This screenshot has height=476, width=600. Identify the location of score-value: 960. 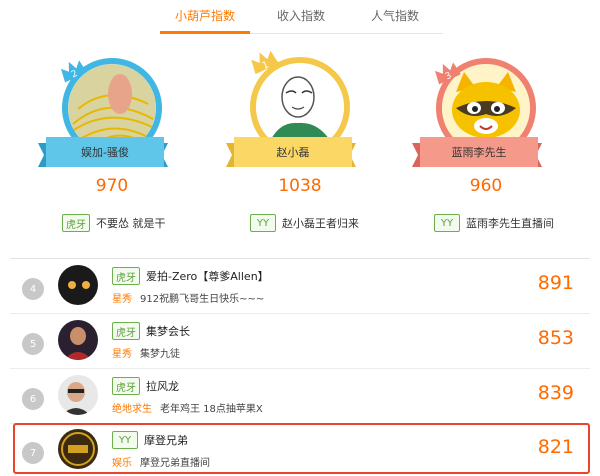
(486, 186).